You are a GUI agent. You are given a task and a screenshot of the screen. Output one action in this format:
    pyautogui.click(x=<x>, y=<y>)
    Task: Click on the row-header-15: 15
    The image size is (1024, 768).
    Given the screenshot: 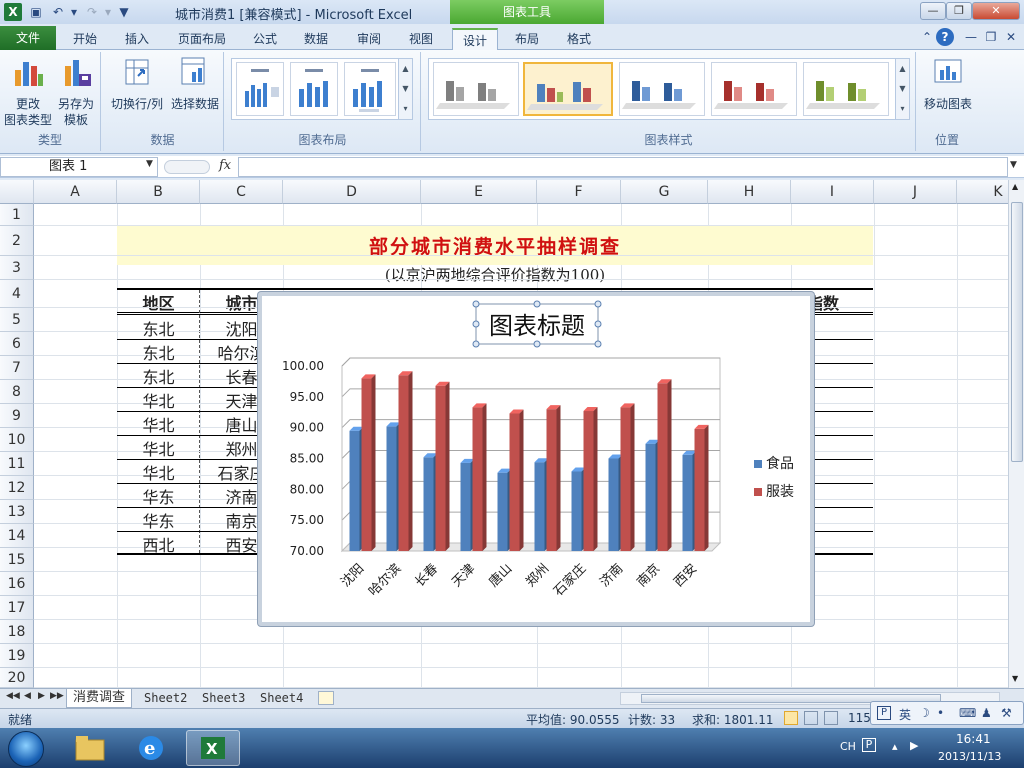 What is the action you would take?
    pyautogui.click(x=17, y=560)
    